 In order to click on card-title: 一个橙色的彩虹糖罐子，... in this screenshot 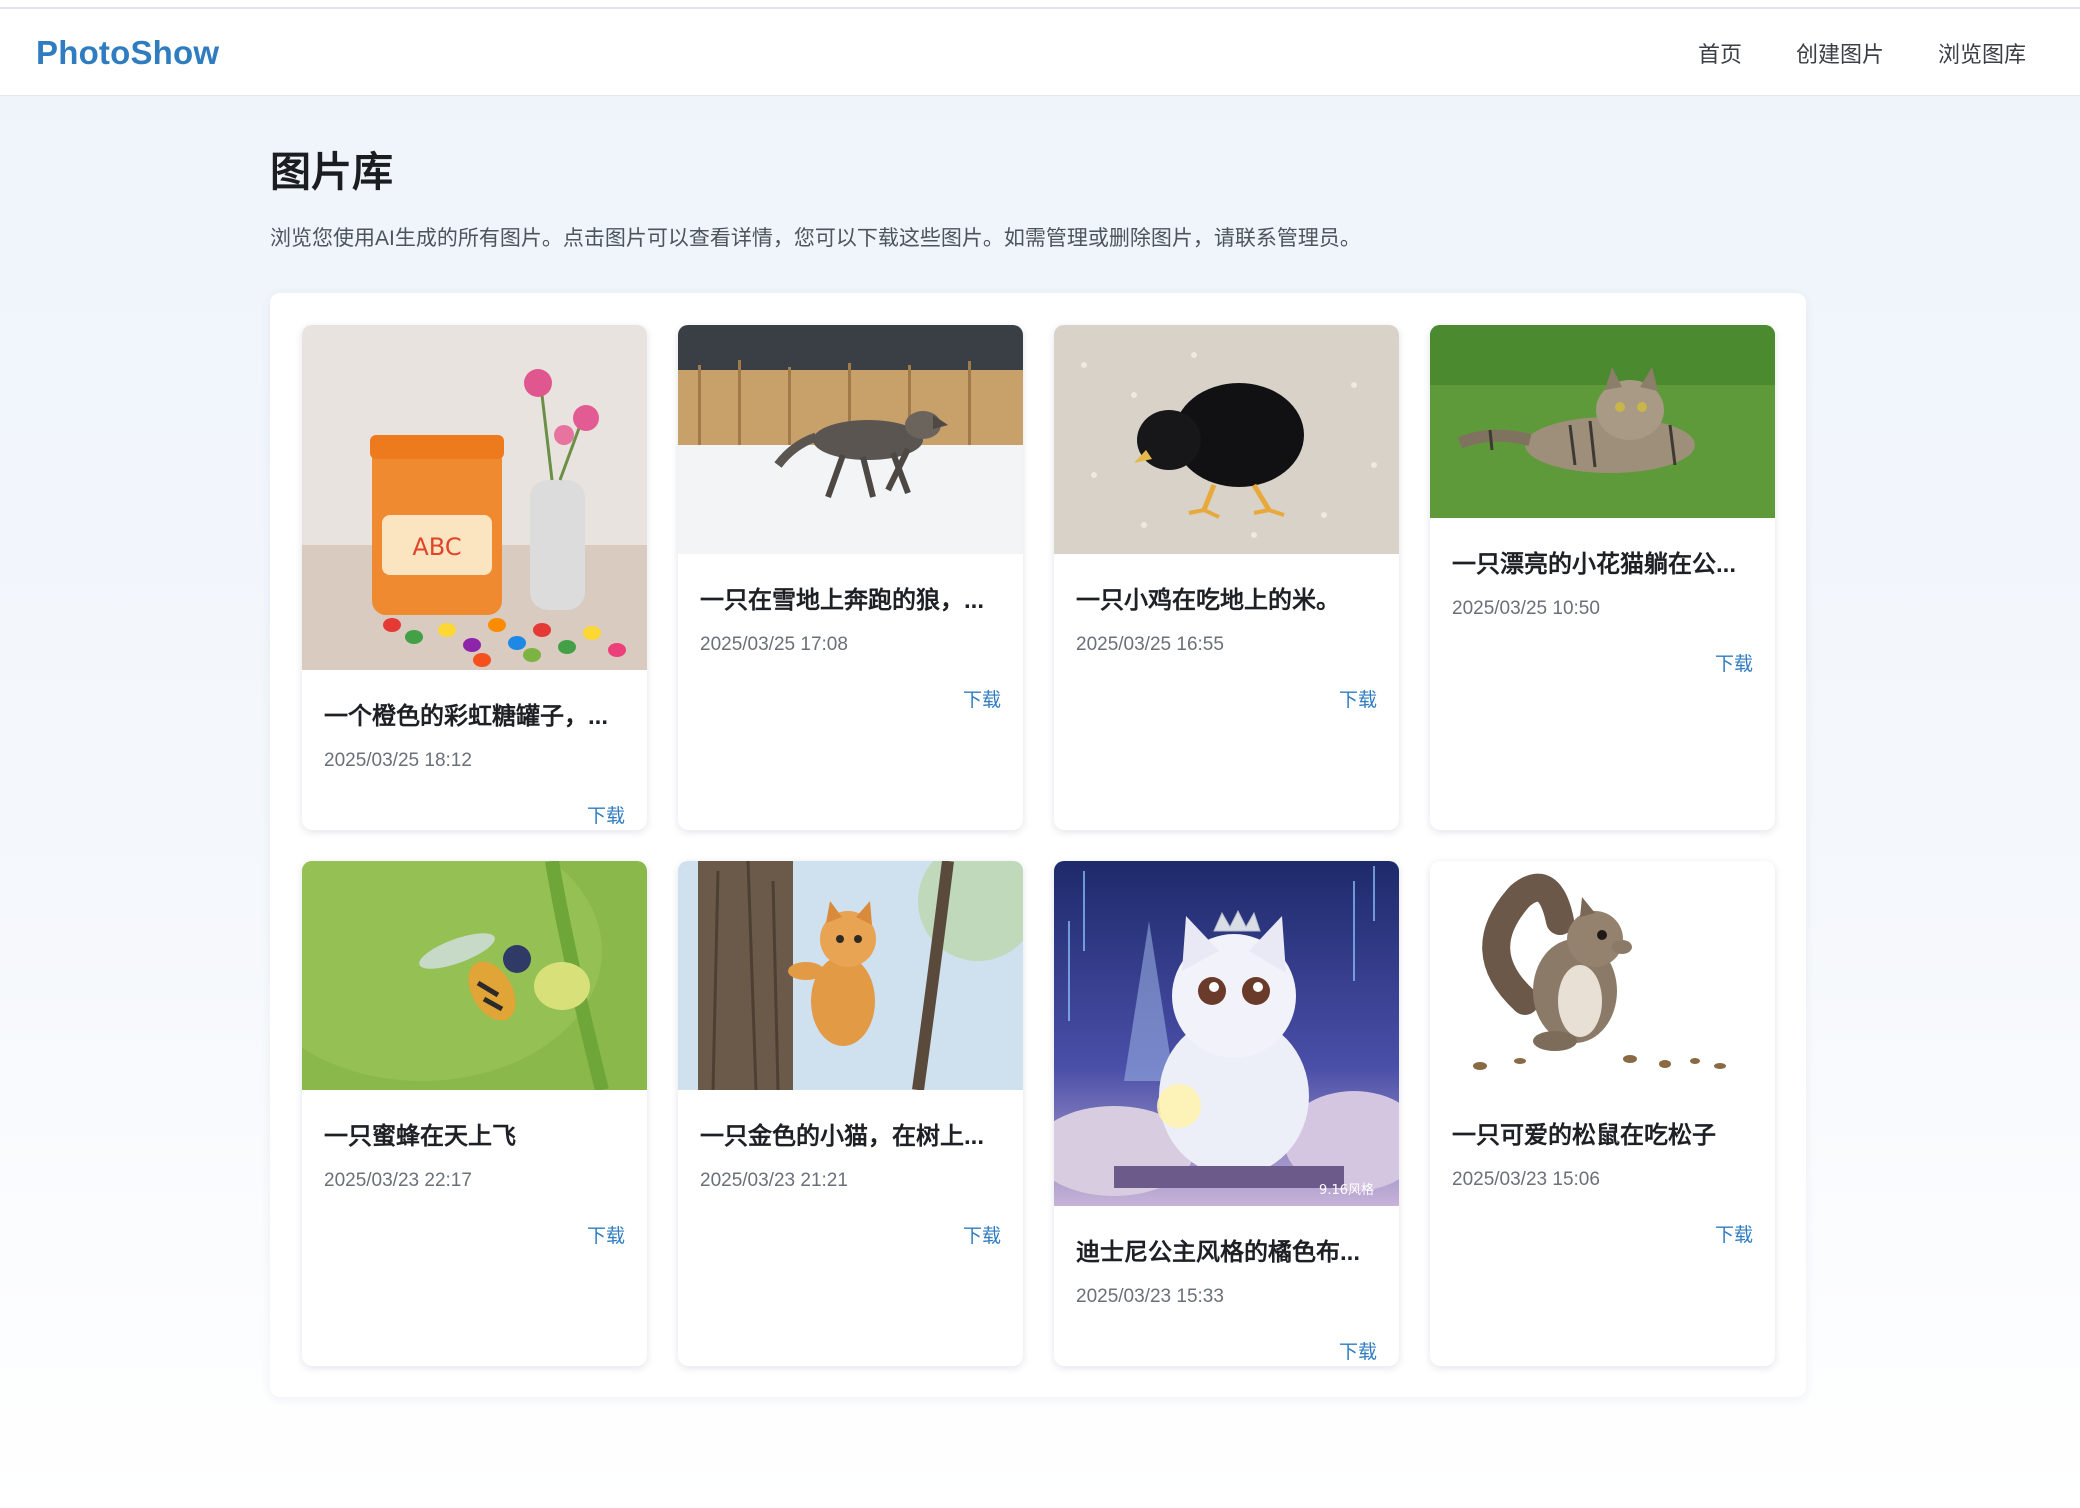, I will do `click(466, 716)`.